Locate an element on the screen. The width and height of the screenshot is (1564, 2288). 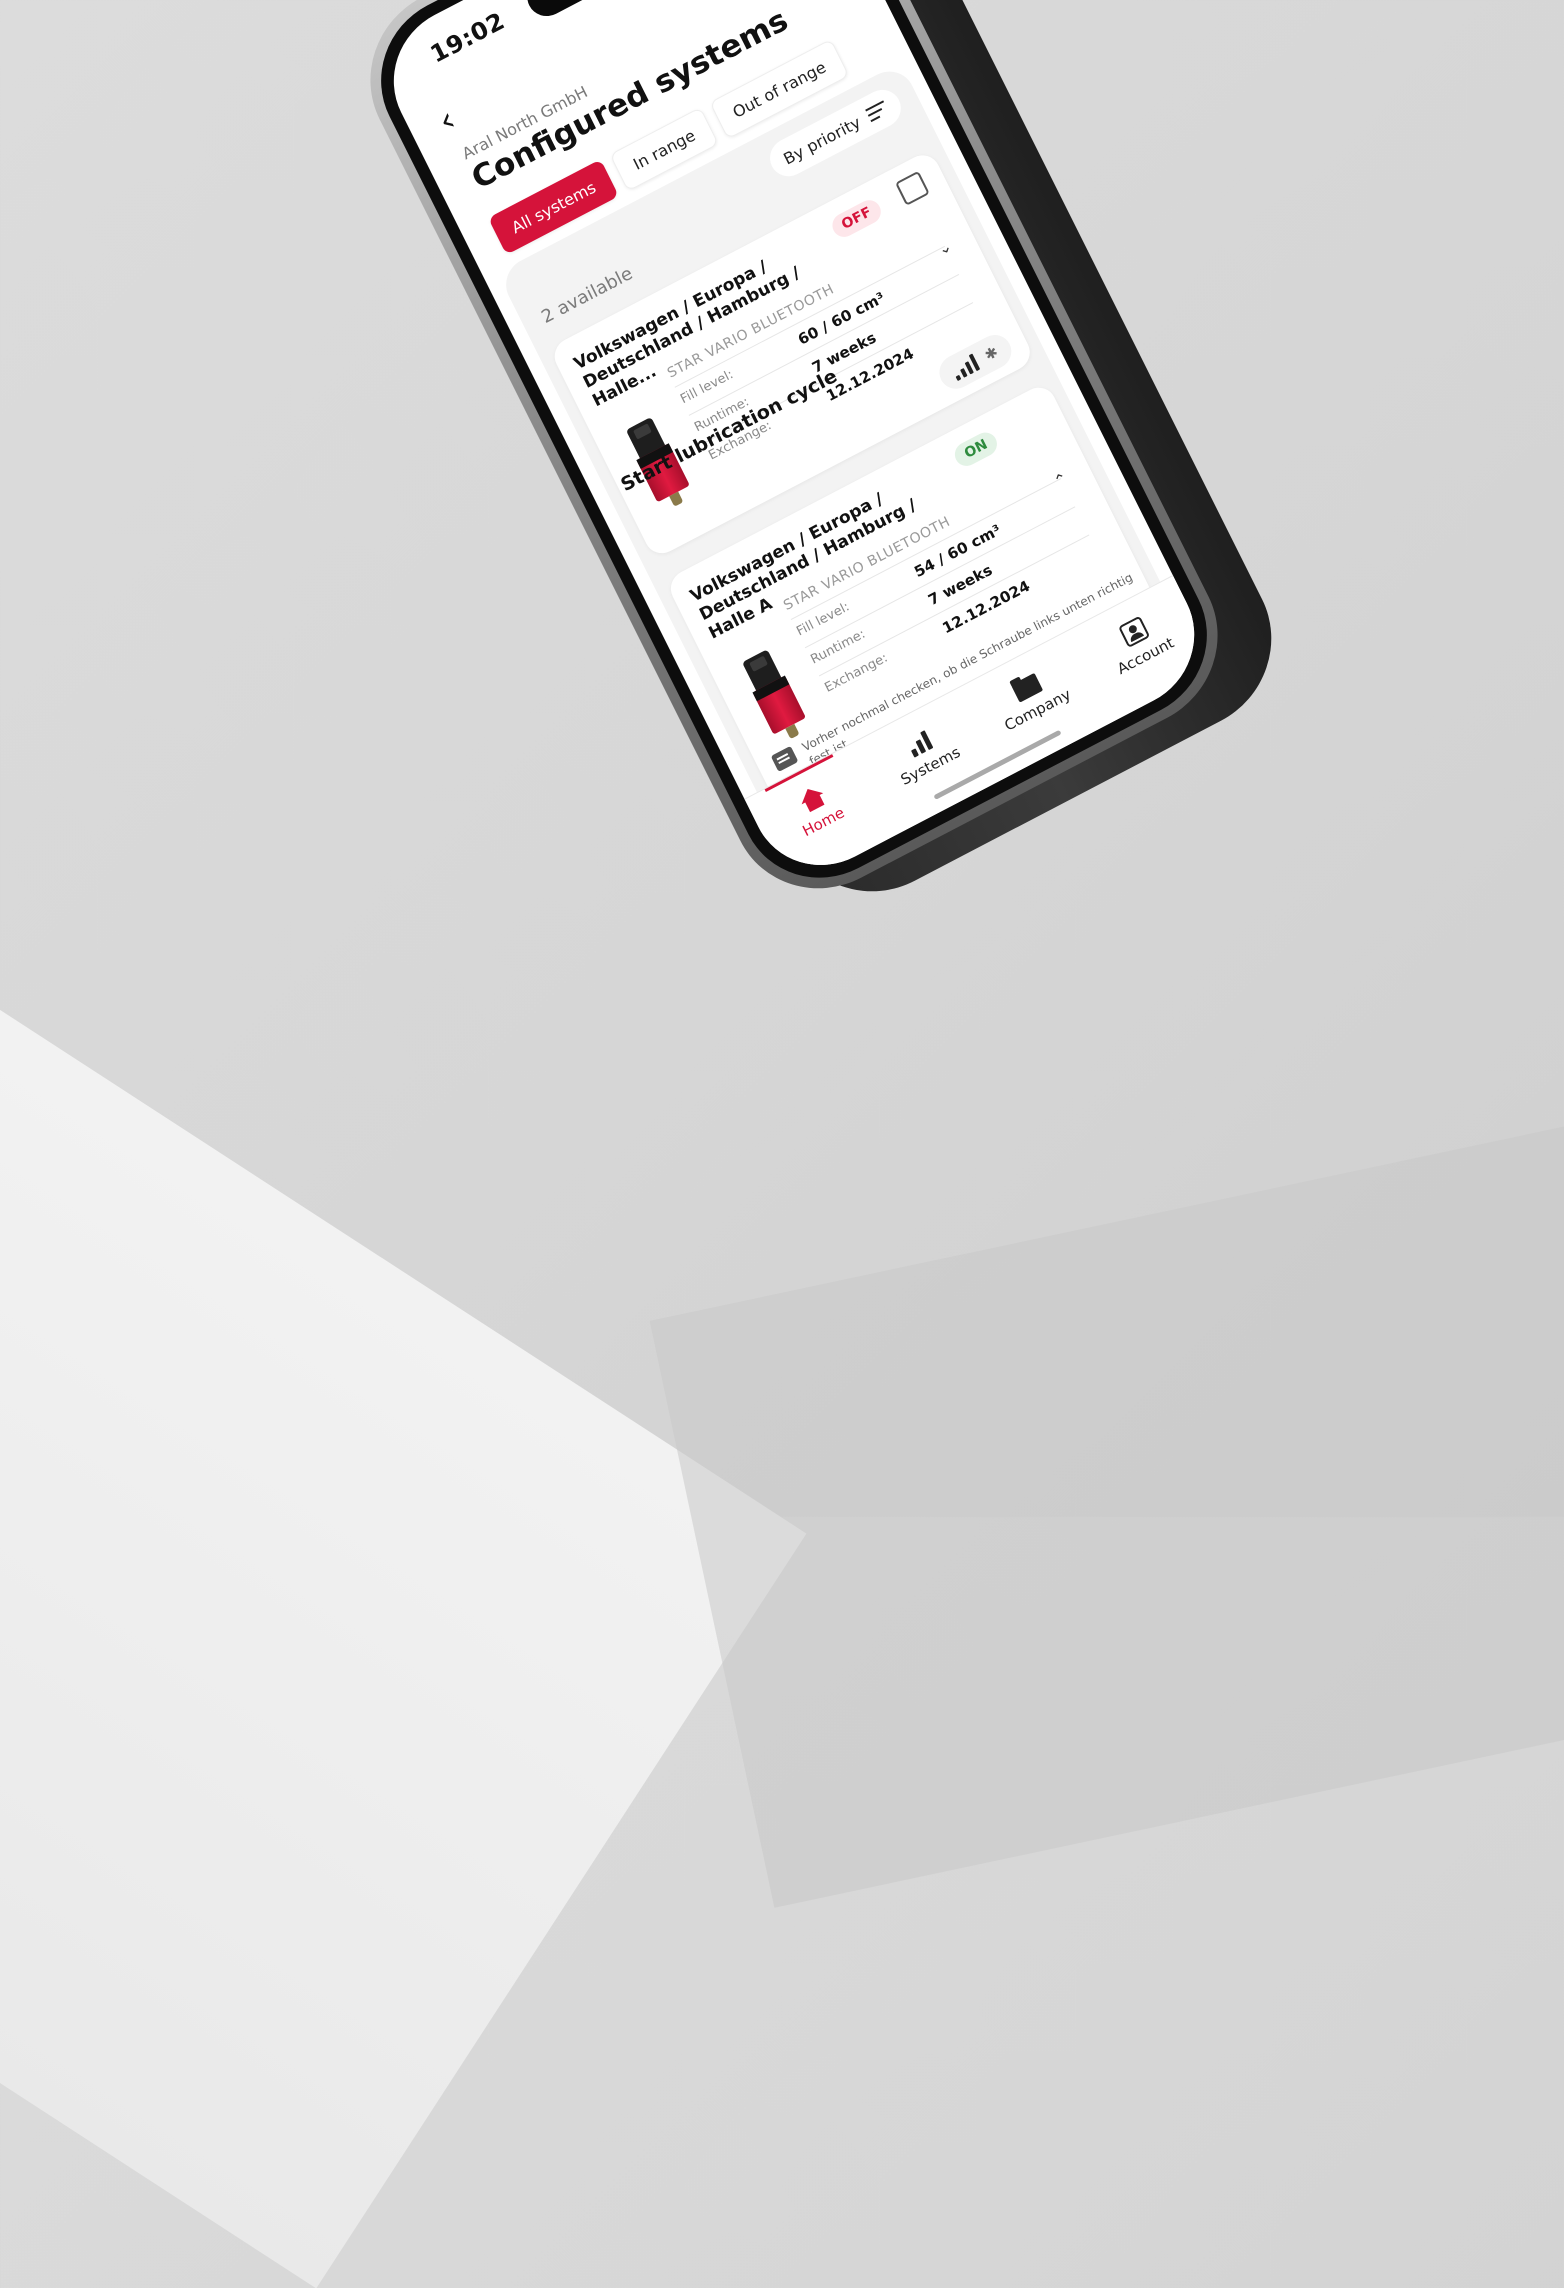
status-badge-on: ON is located at coordinates (976, 449).